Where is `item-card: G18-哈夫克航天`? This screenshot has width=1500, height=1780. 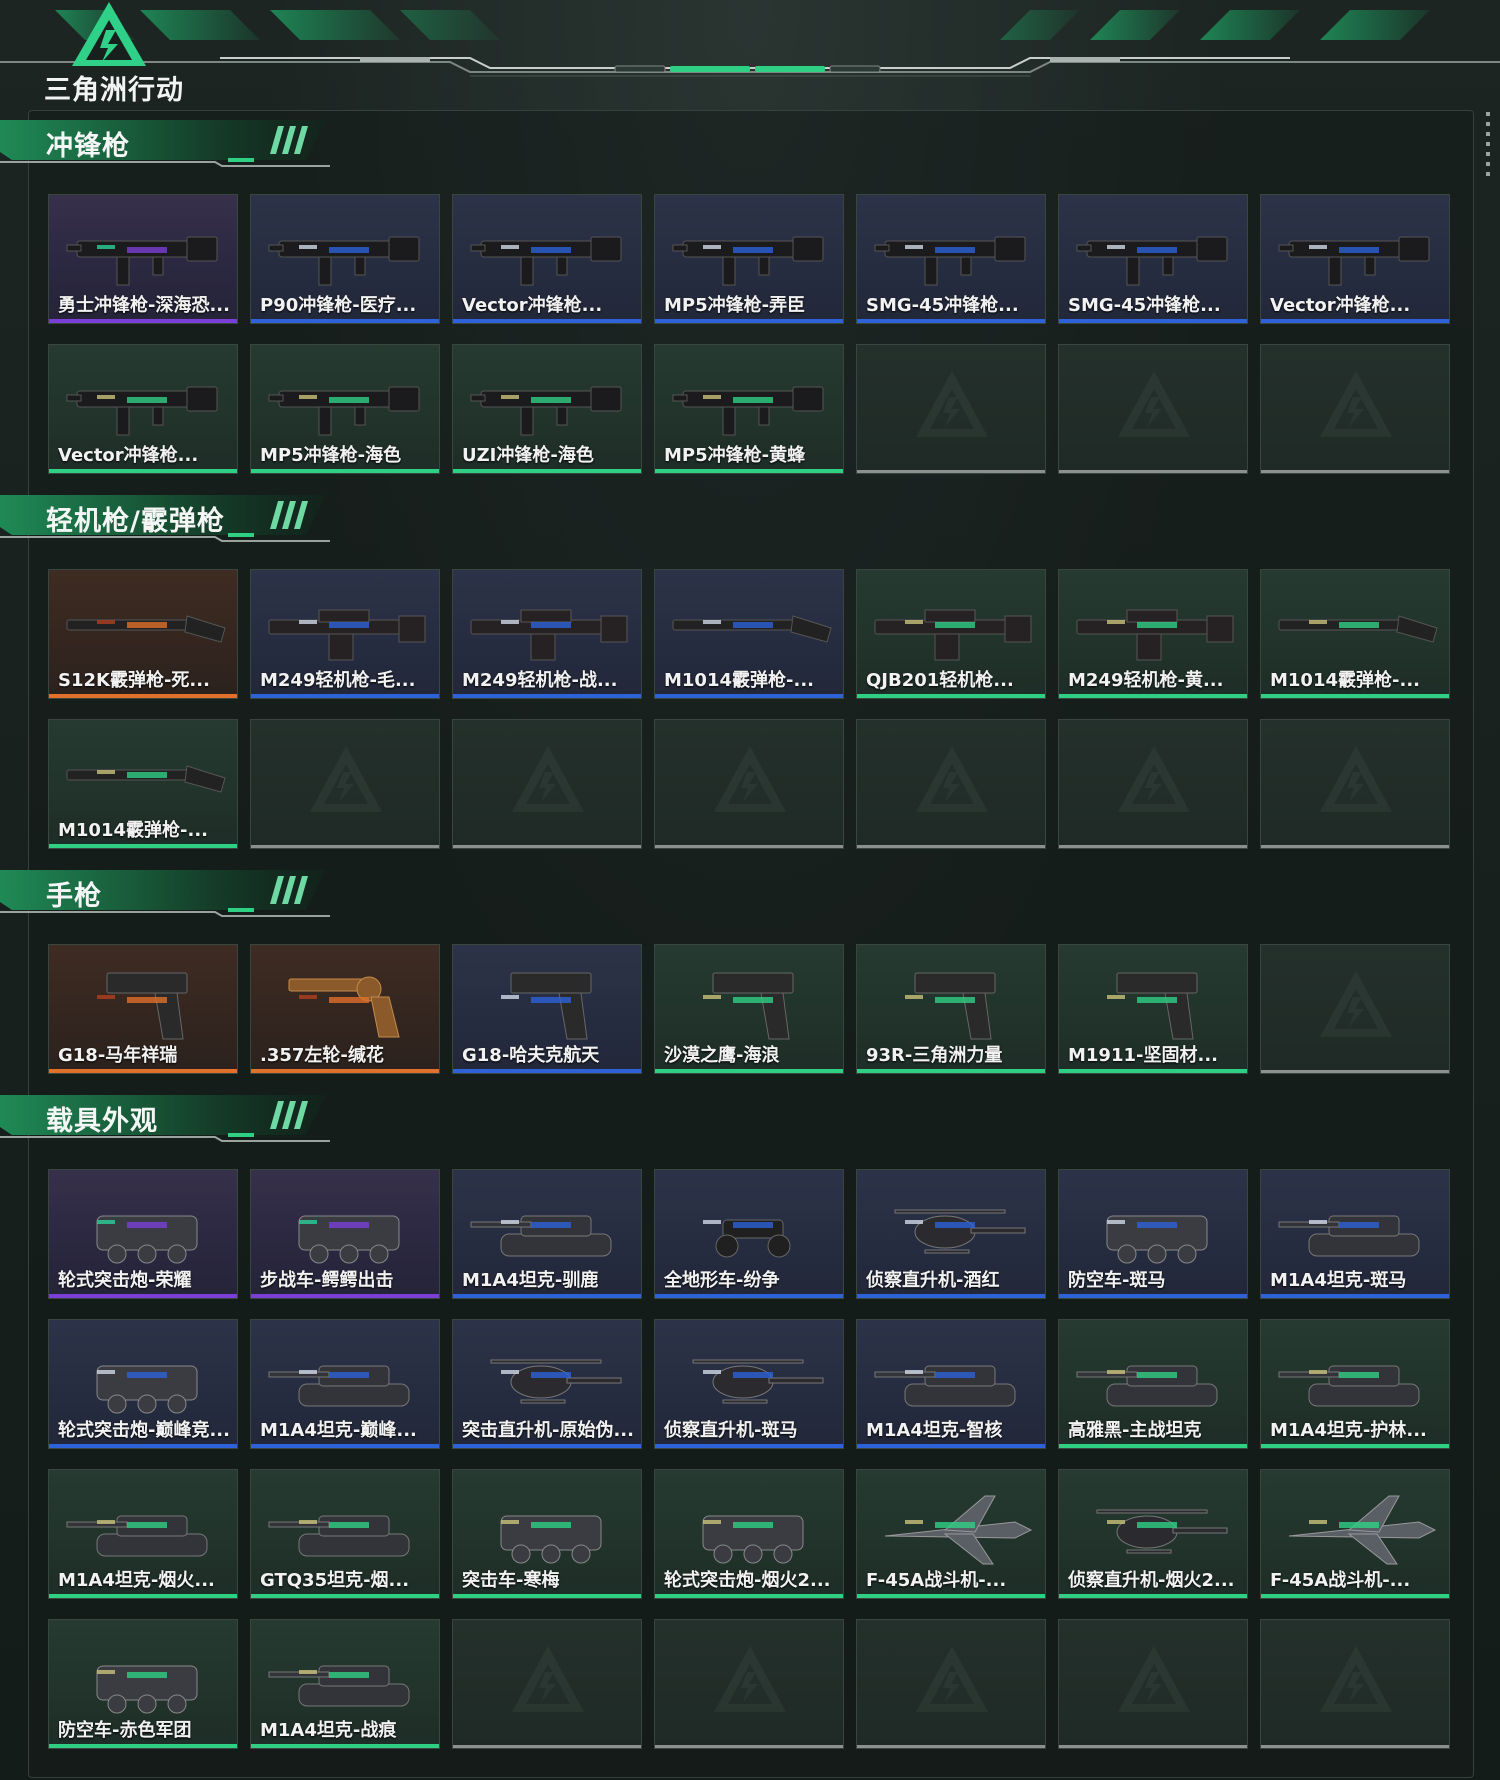
item-card: G18-哈夫克航天 is located at coordinates (547, 1009).